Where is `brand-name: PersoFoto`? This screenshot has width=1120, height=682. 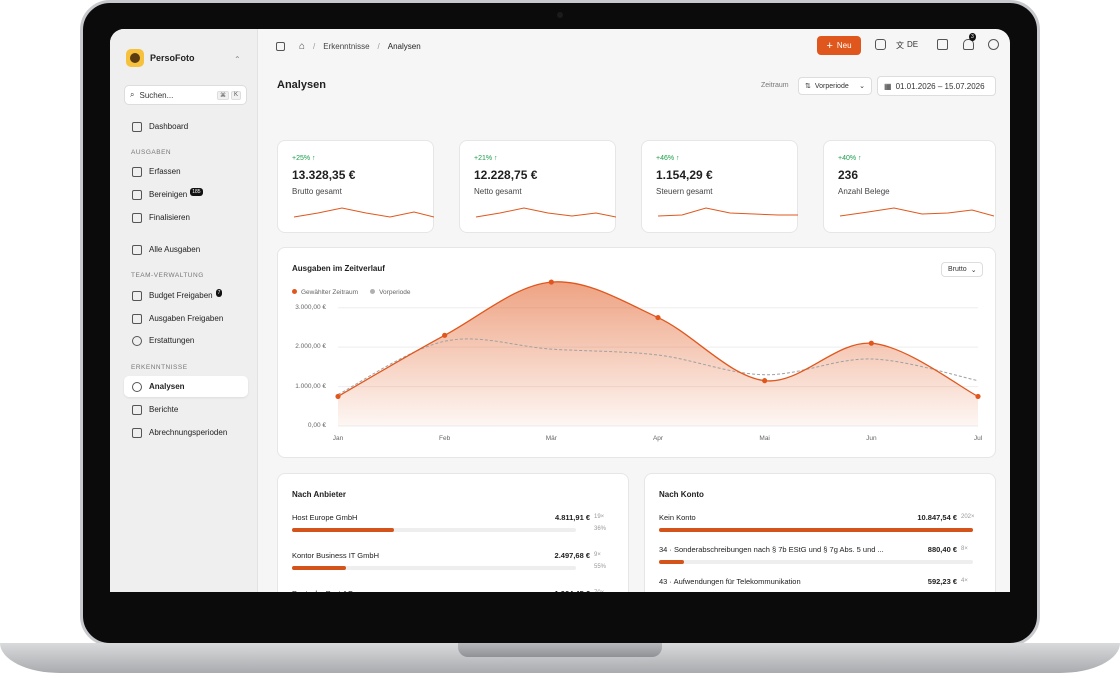 brand-name: PersoFoto is located at coordinates (172, 58).